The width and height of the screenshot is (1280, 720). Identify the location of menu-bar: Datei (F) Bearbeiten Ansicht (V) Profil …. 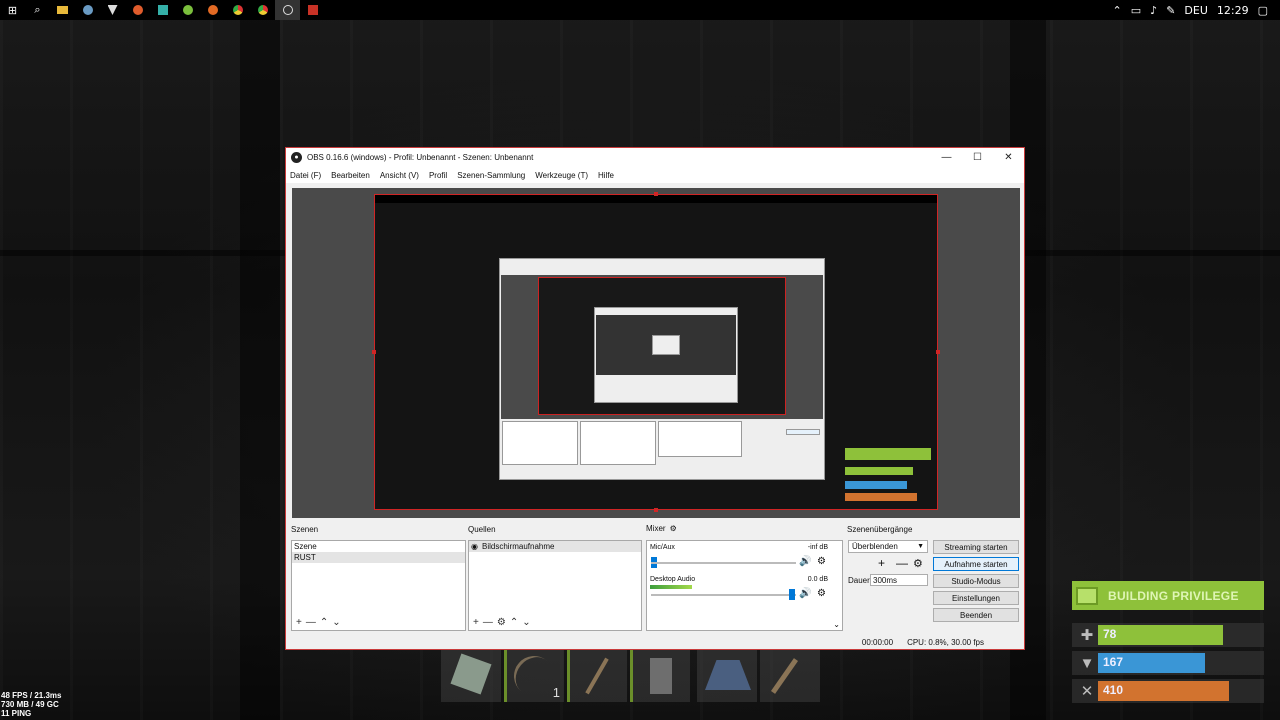
(655, 175).